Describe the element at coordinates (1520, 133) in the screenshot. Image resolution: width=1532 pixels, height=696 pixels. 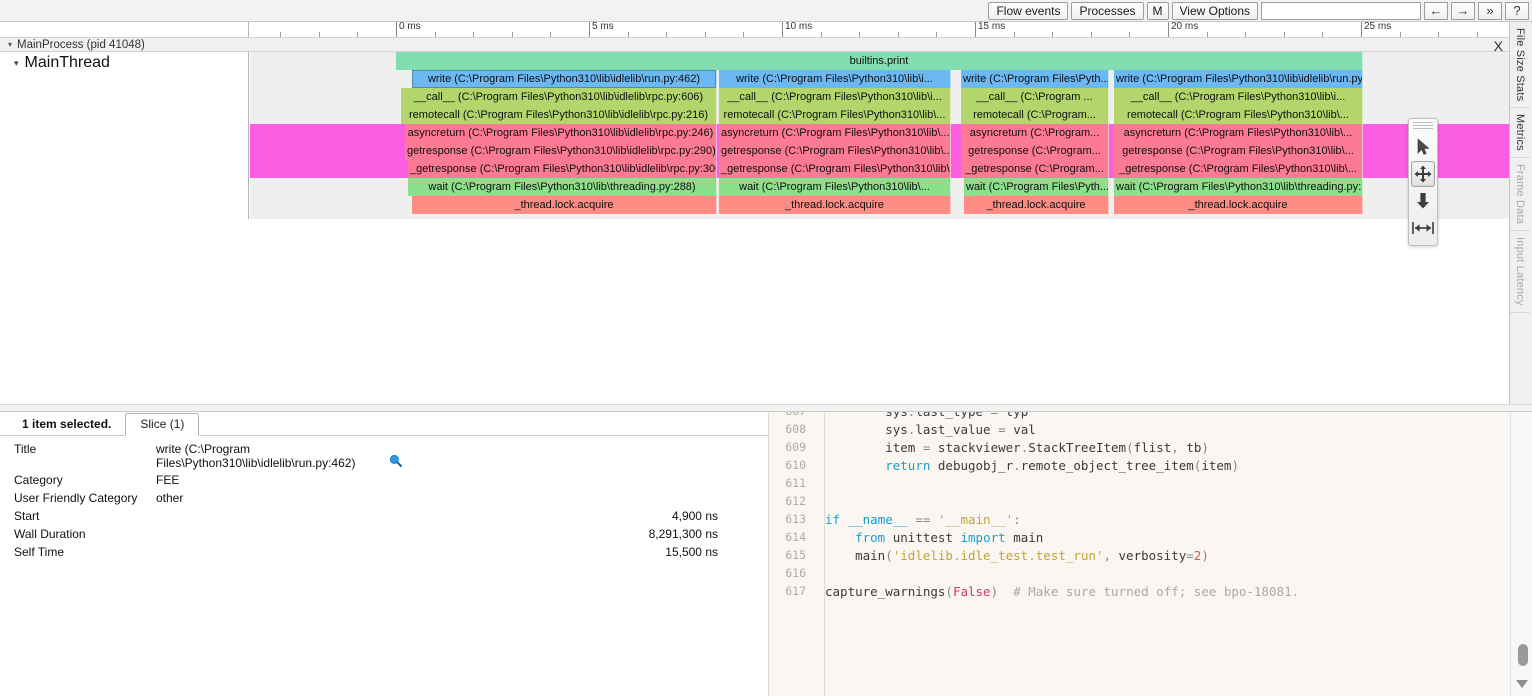
I see `tab-metrics: Metrics` at that location.